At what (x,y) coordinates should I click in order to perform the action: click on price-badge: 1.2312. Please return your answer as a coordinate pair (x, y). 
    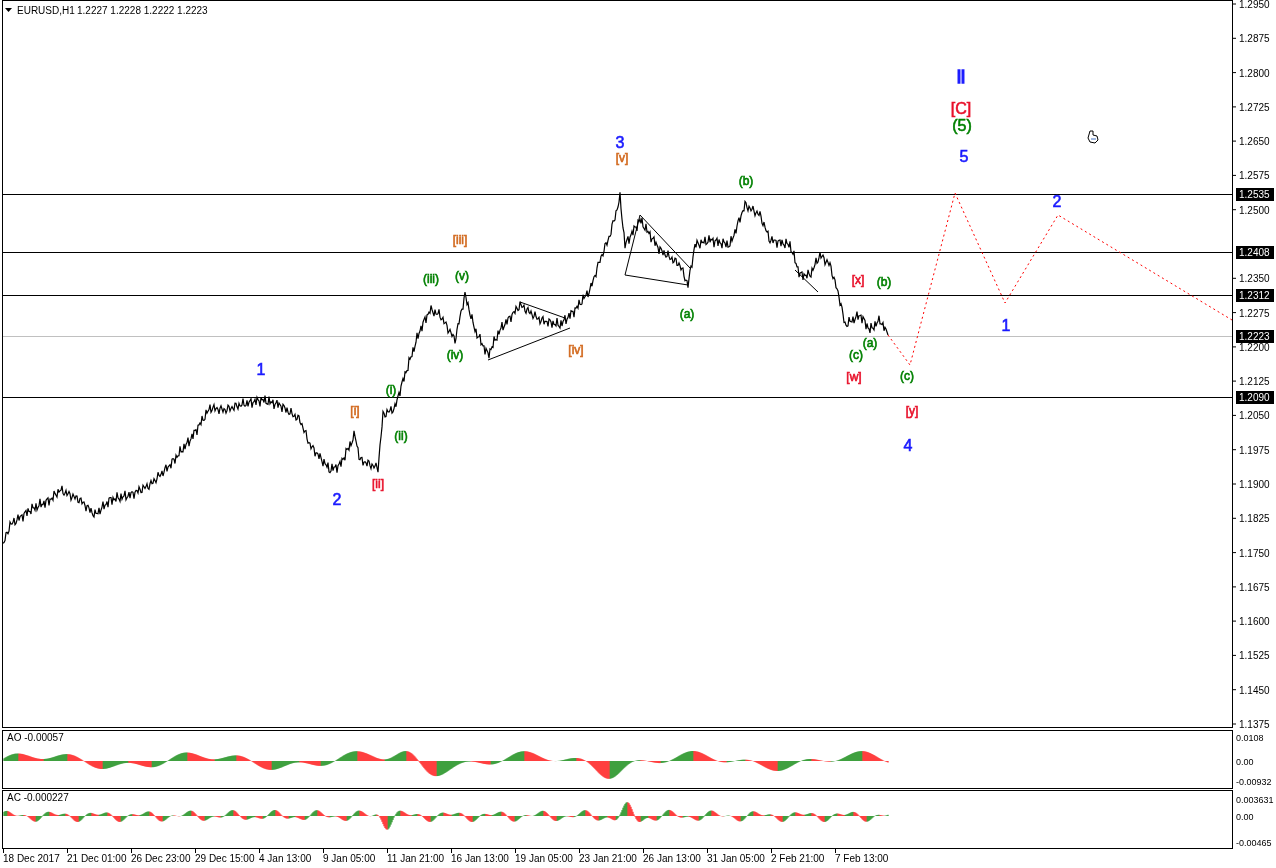
    Looking at the image, I should click on (1255, 295).